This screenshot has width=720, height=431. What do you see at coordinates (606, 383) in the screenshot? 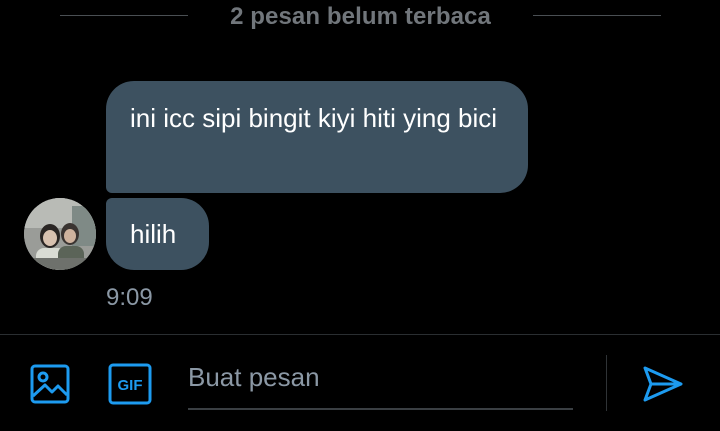
I see `composer-divider` at bounding box center [606, 383].